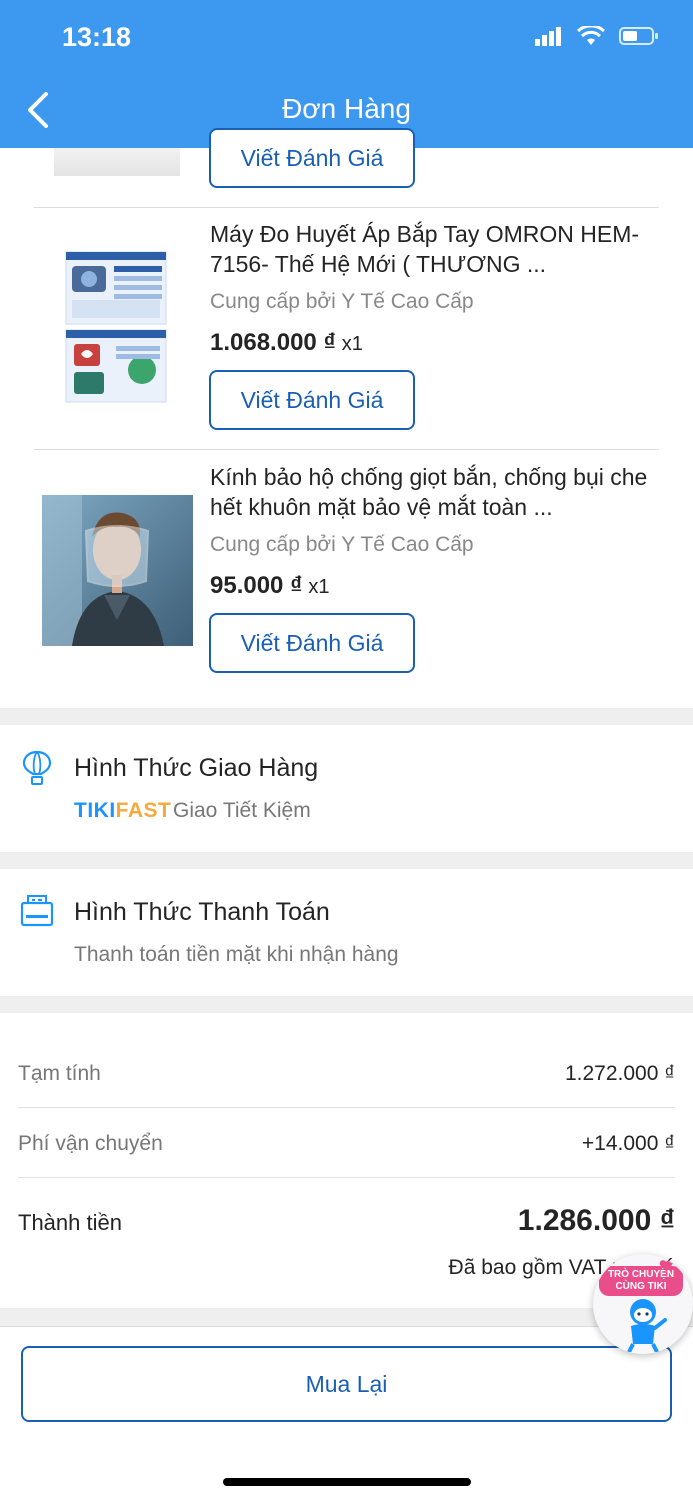  I want to click on total-label: Thành tiền, so click(70, 1222).